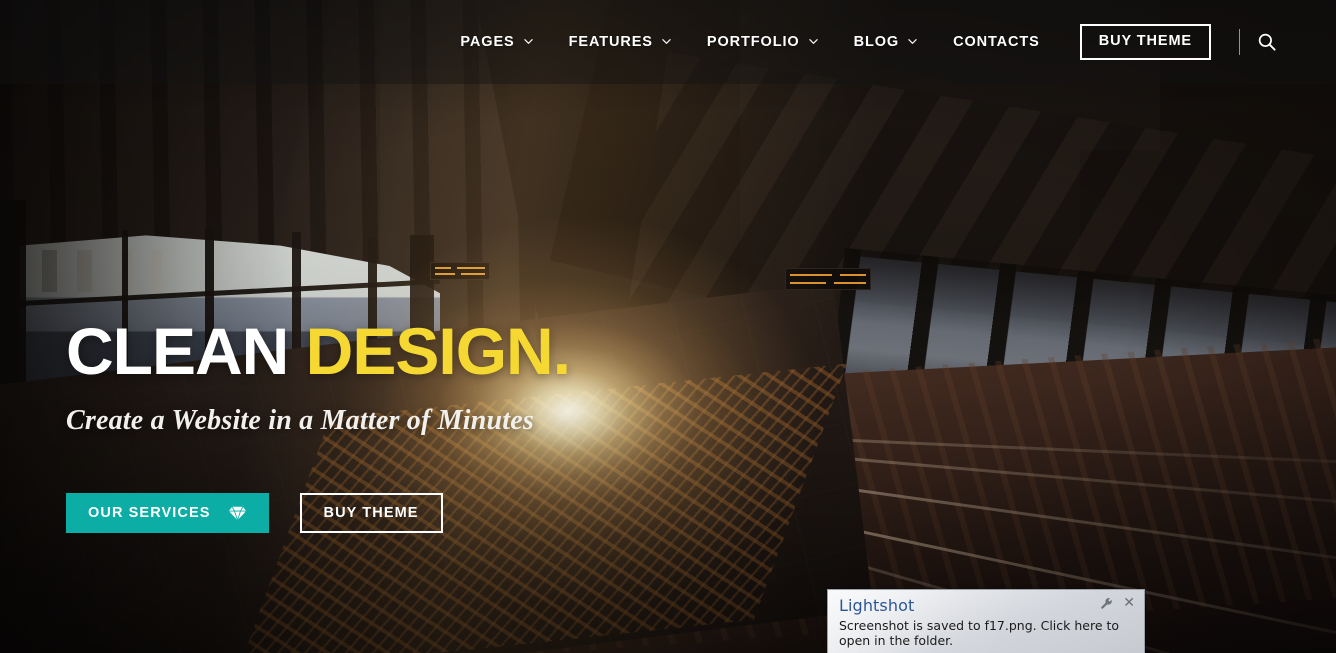 This screenshot has height=653, width=1336. I want to click on hero-headline-yellow: DESIGN., so click(438, 351).